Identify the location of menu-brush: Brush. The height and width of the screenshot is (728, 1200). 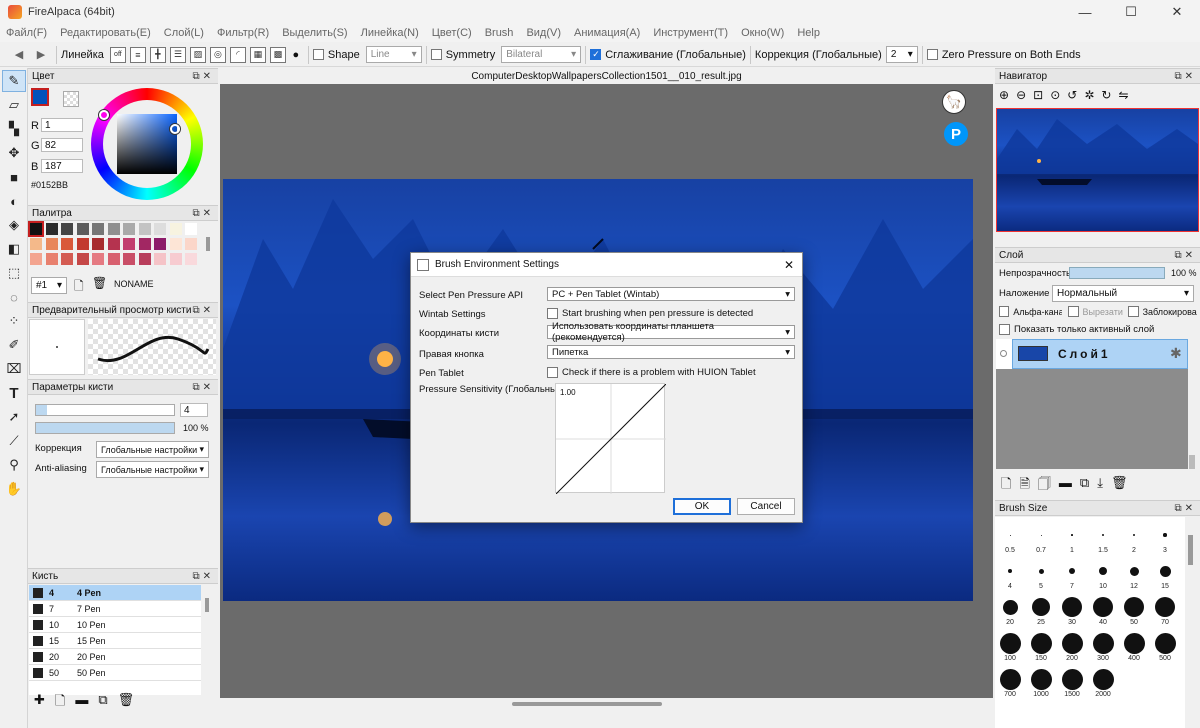
(499, 33).